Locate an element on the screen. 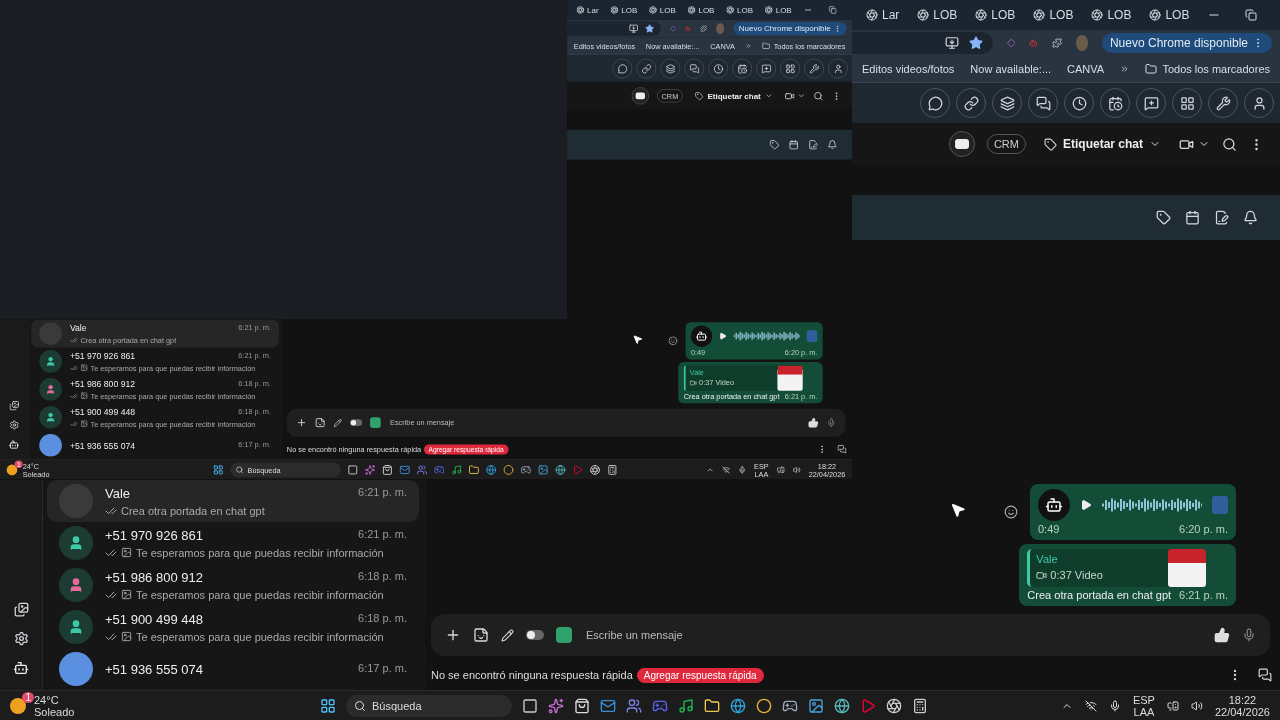  quick-reply-message: No se encontró ninguna respuesta rápida is located at coordinates (532, 675).